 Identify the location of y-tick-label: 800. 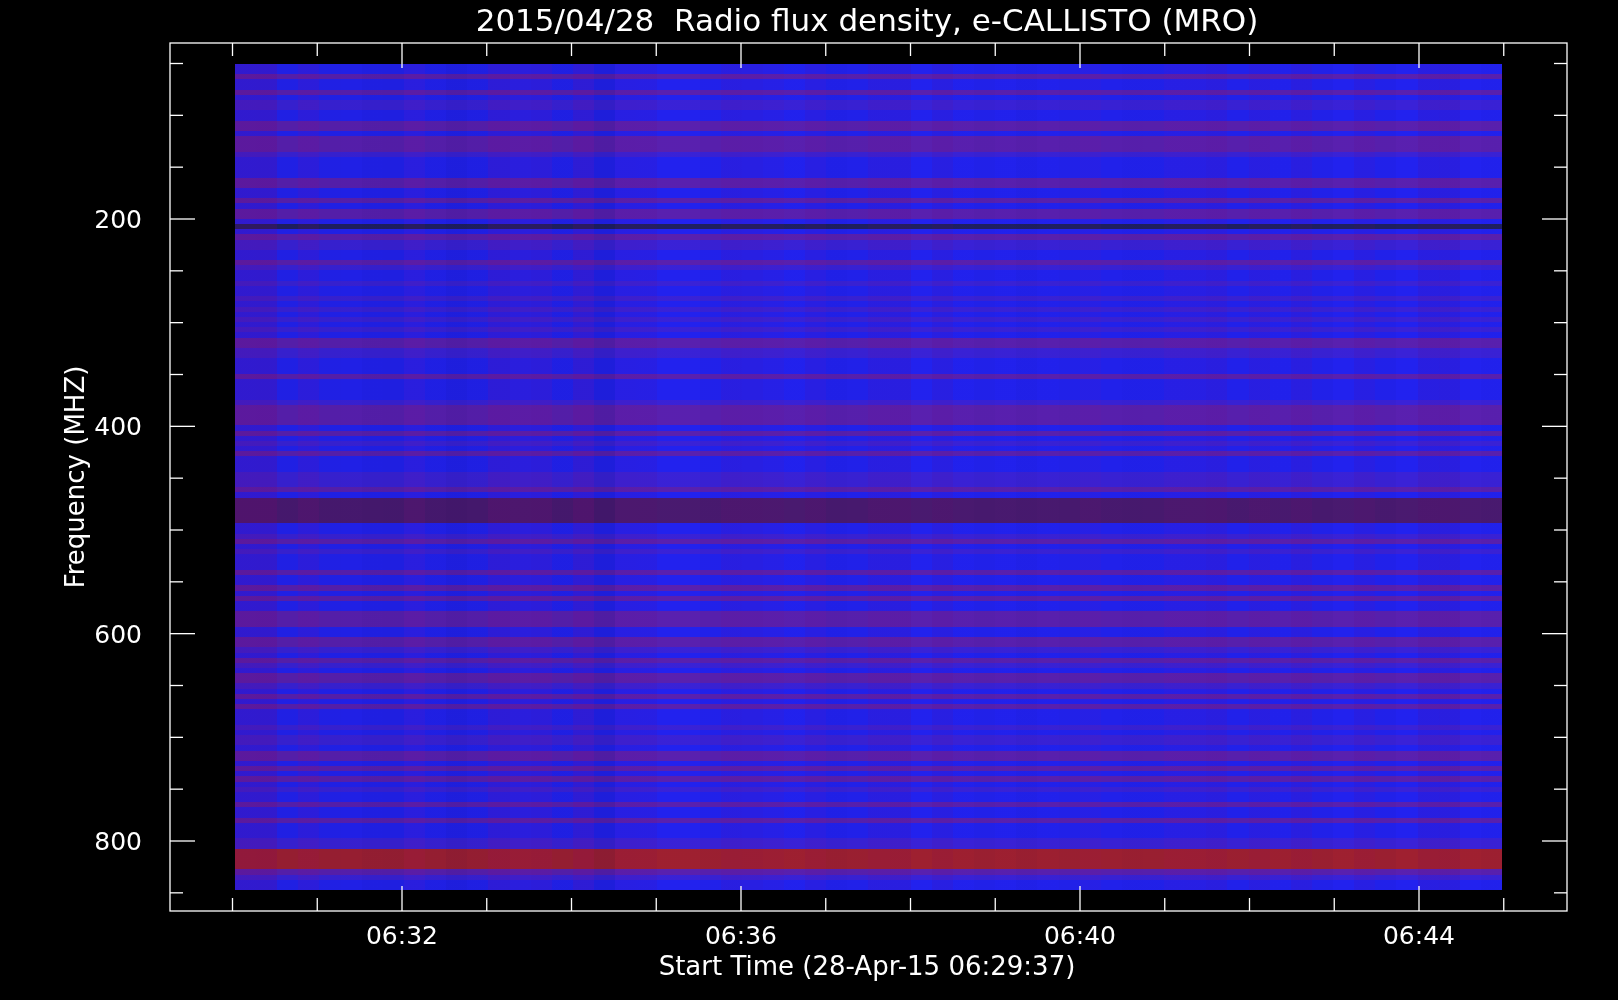
(118, 841).